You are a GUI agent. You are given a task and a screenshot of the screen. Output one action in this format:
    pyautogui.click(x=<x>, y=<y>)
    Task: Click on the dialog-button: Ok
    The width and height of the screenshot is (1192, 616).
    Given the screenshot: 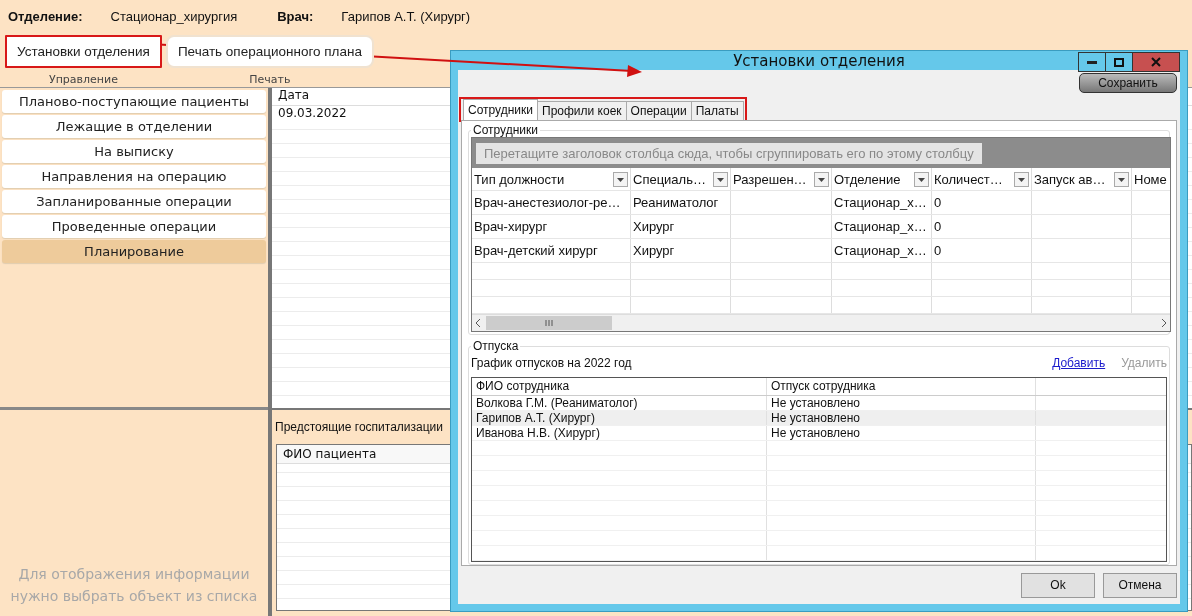 What is the action you would take?
    pyautogui.click(x=1058, y=585)
    